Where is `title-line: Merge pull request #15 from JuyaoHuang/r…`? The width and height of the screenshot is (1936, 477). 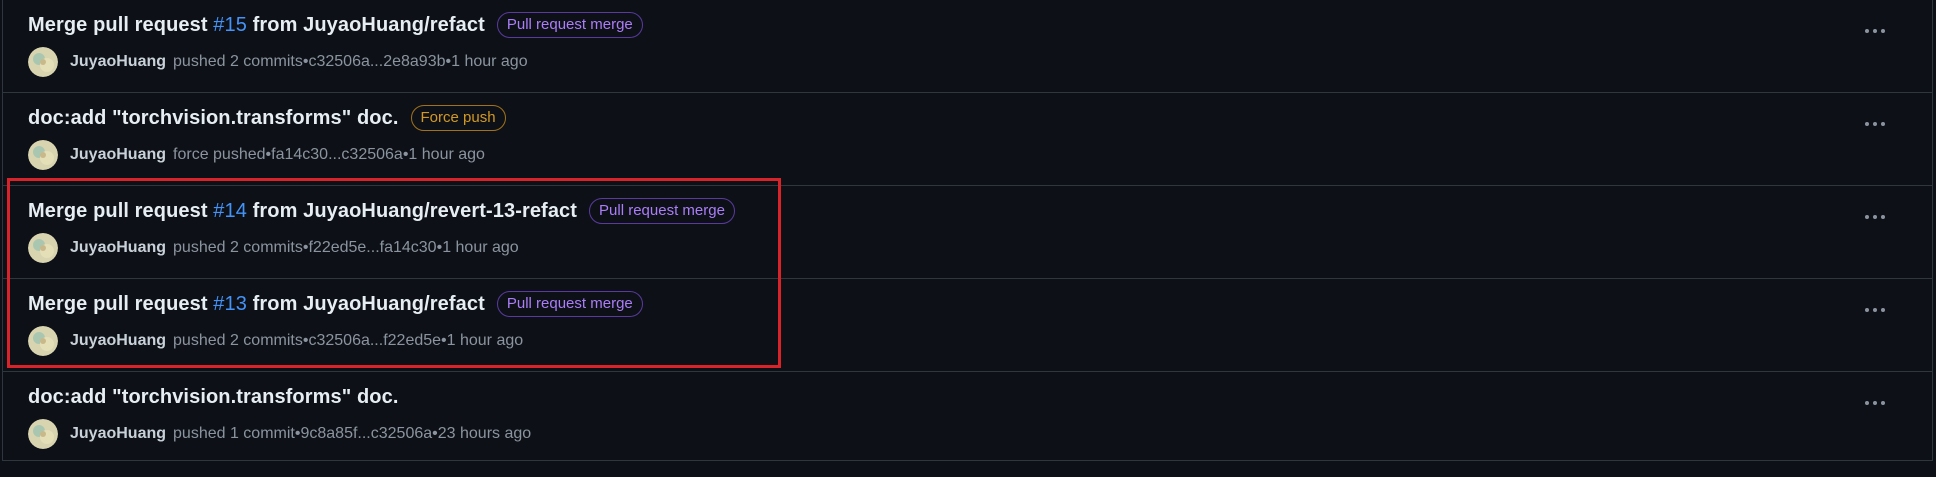 title-line: Merge pull request #15 from JuyaoHuang/r… is located at coordinates (335, 25).